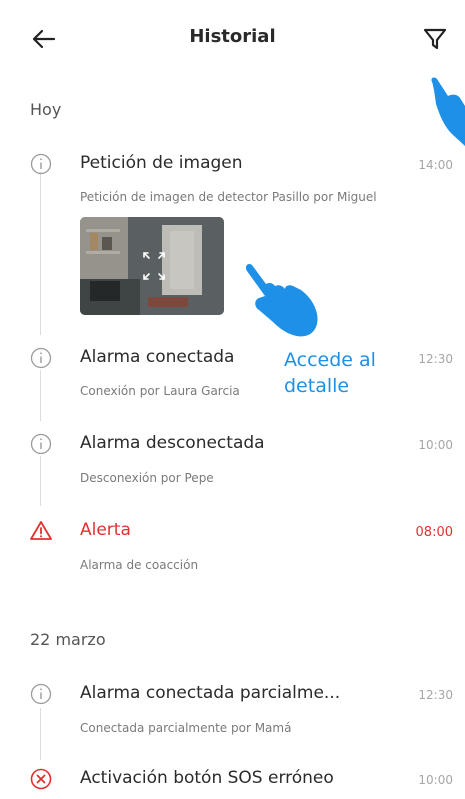 This screenshot has height=799, width=465. I want to click on event-title: Petición de imagen, so click(161, 163).